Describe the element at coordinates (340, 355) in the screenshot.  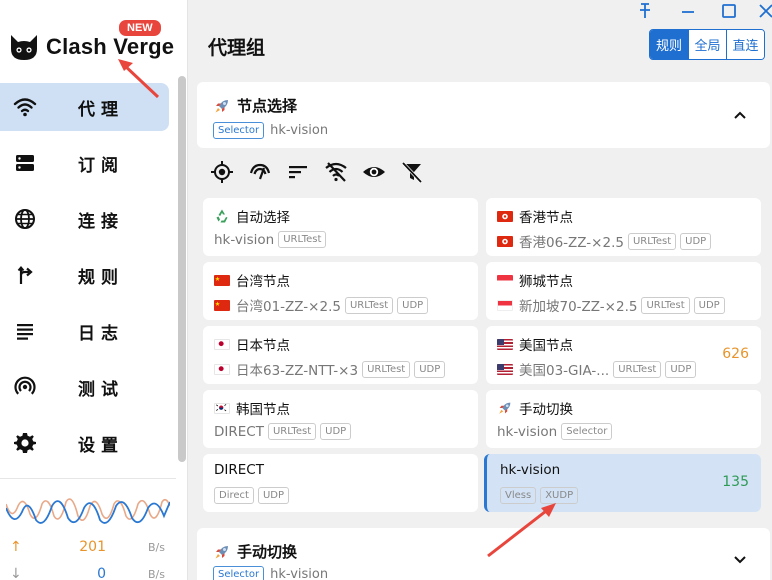
I see `node-card: 日本节点 日本63-ZZ-NTT-×3 URLTest UDP` at that location.